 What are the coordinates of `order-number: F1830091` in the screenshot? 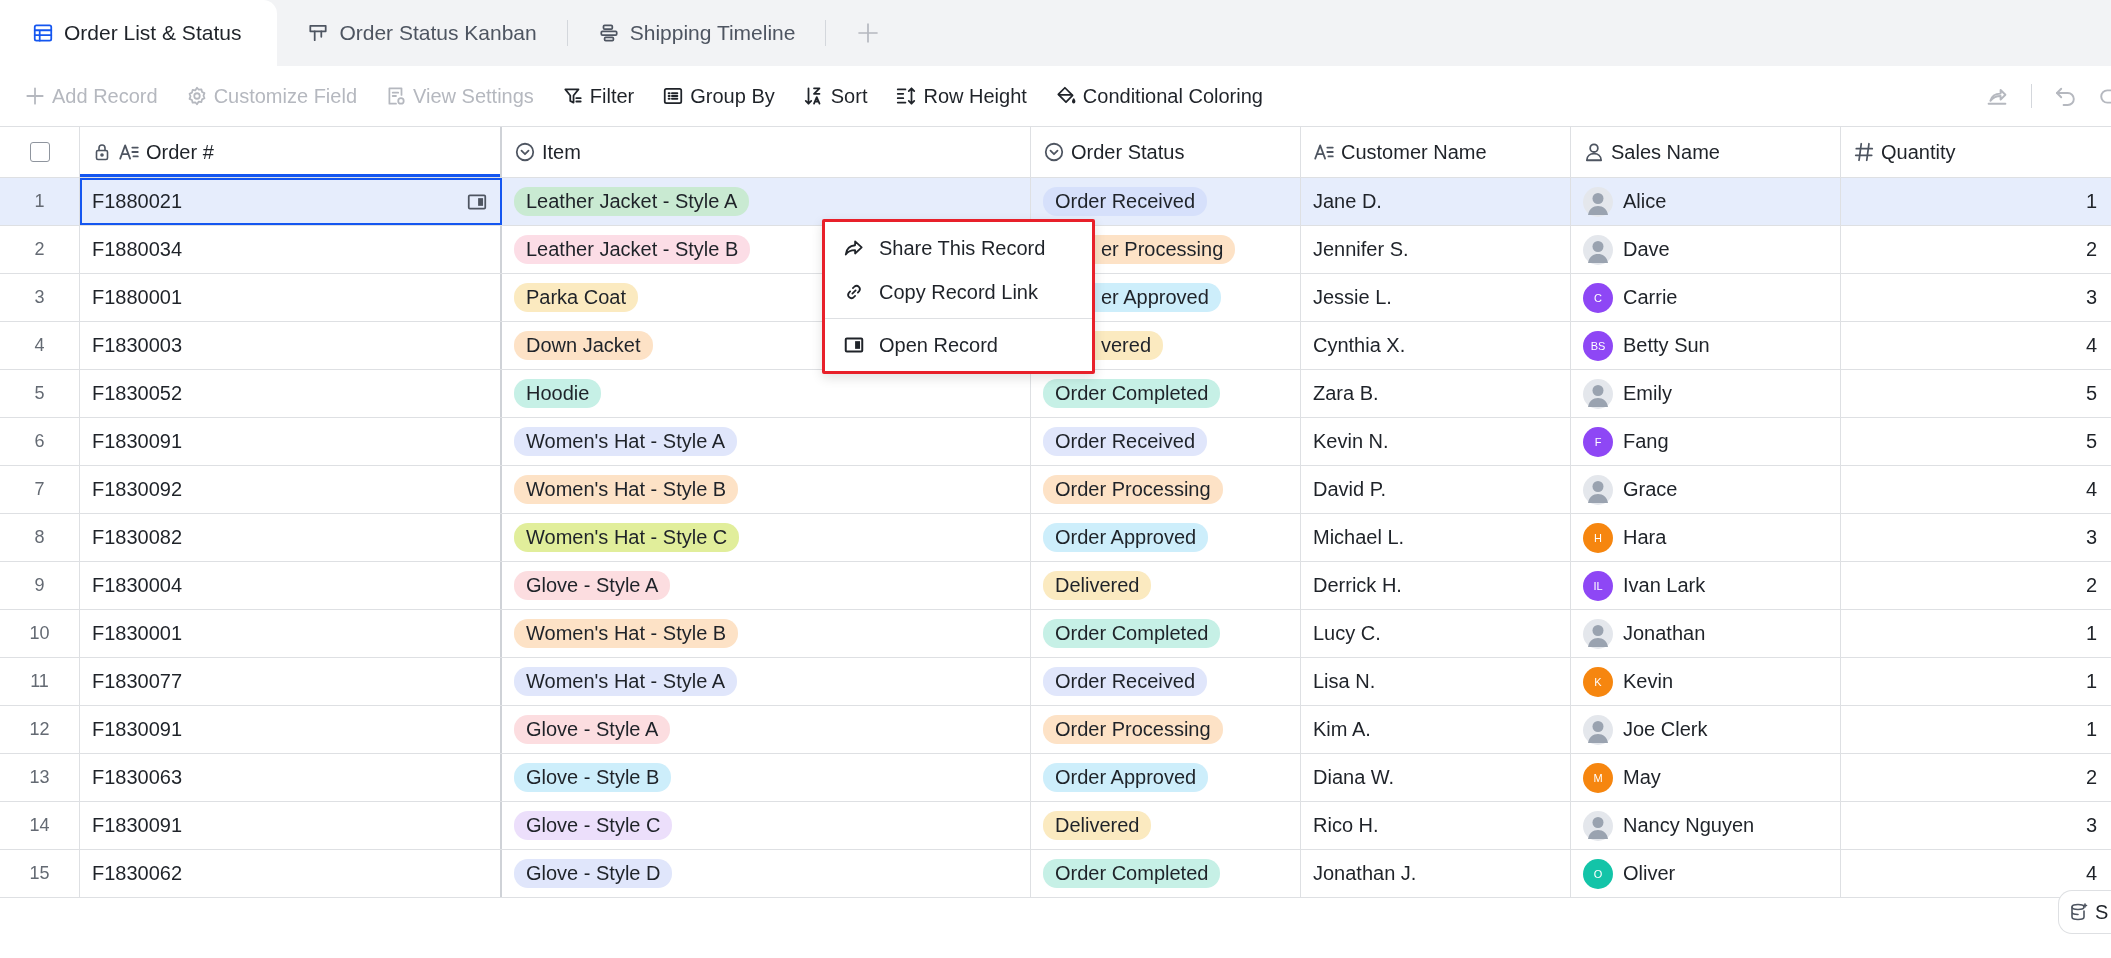 It's located at (137, 825).